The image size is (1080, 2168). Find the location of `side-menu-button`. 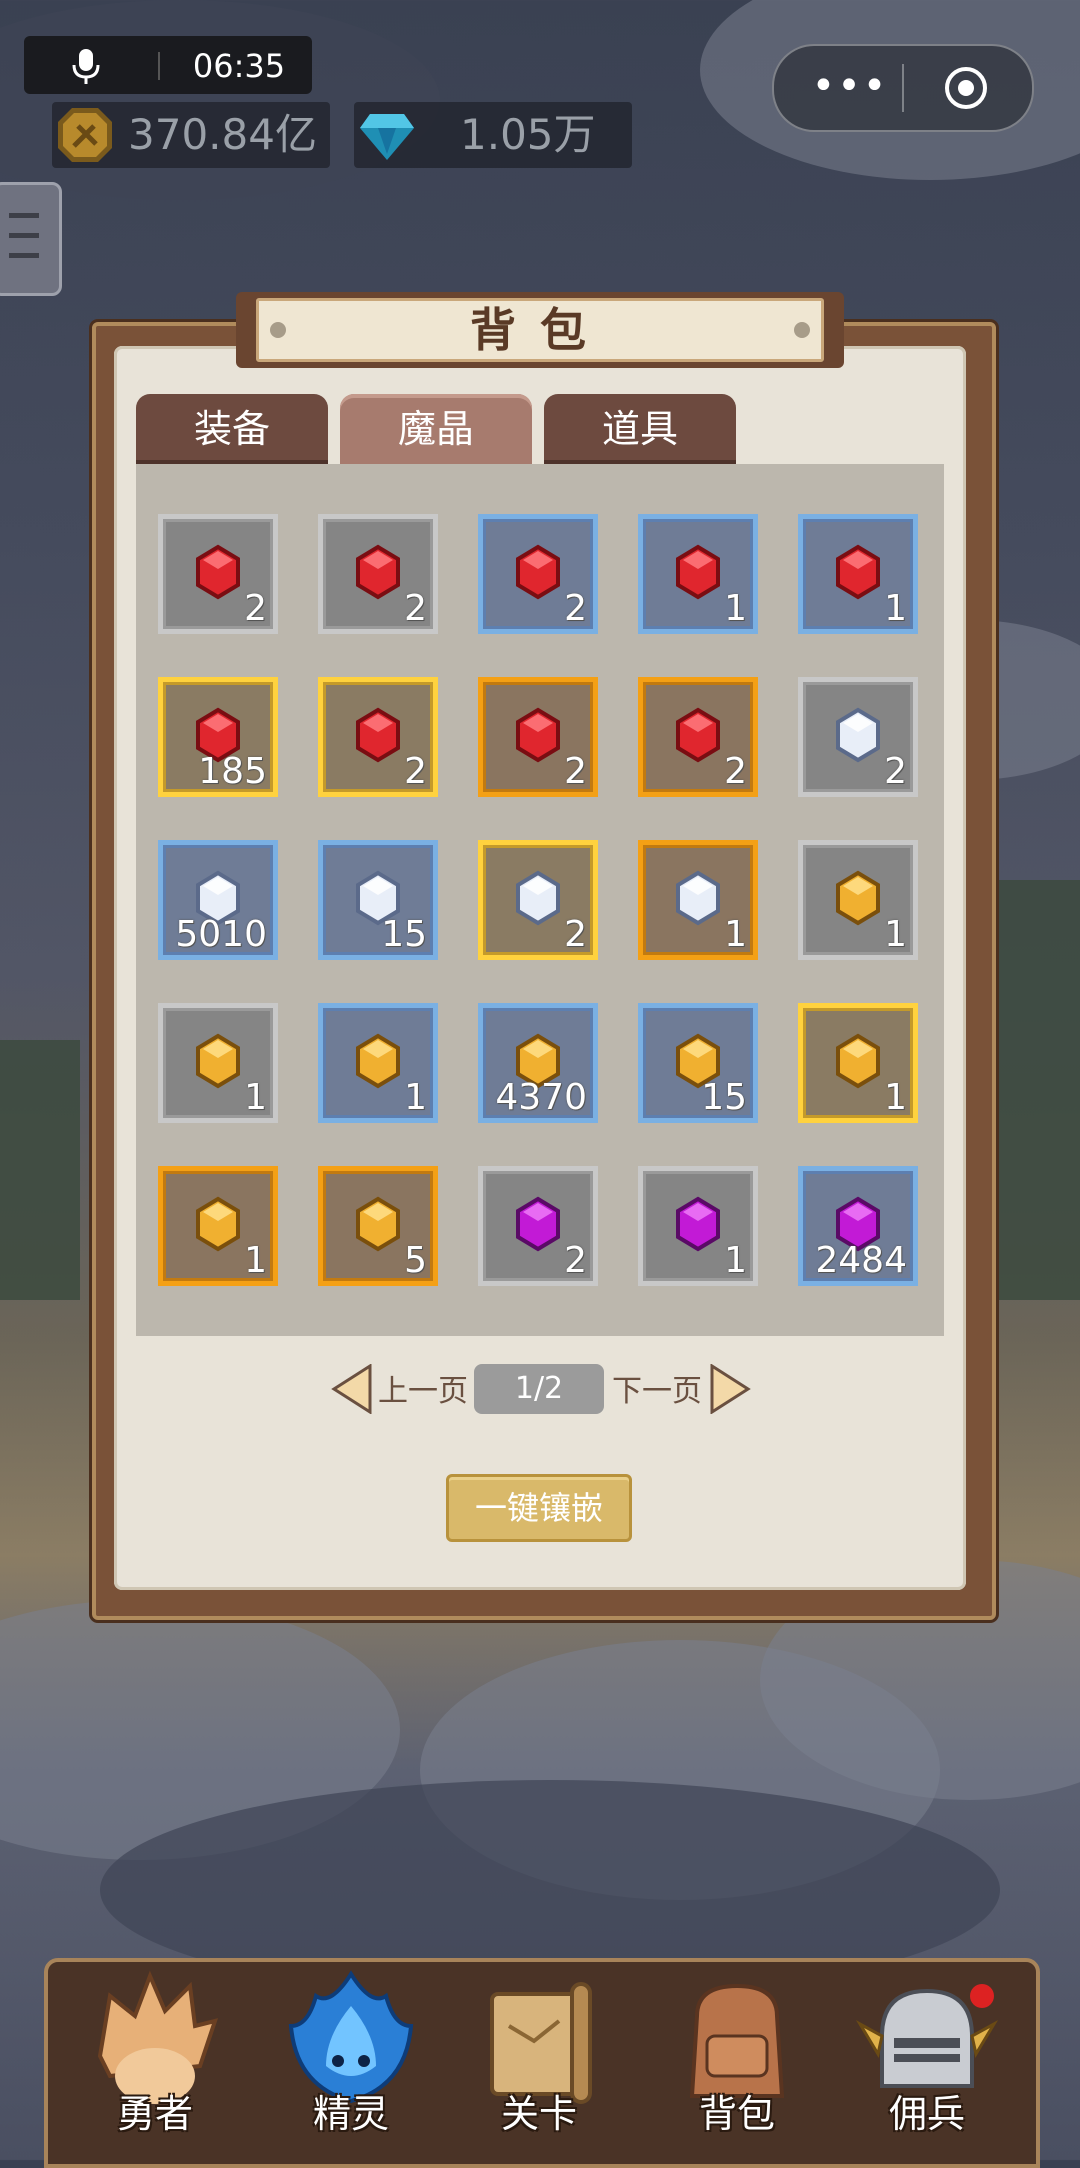

side-menu-button is located at coordinates (31, 239).